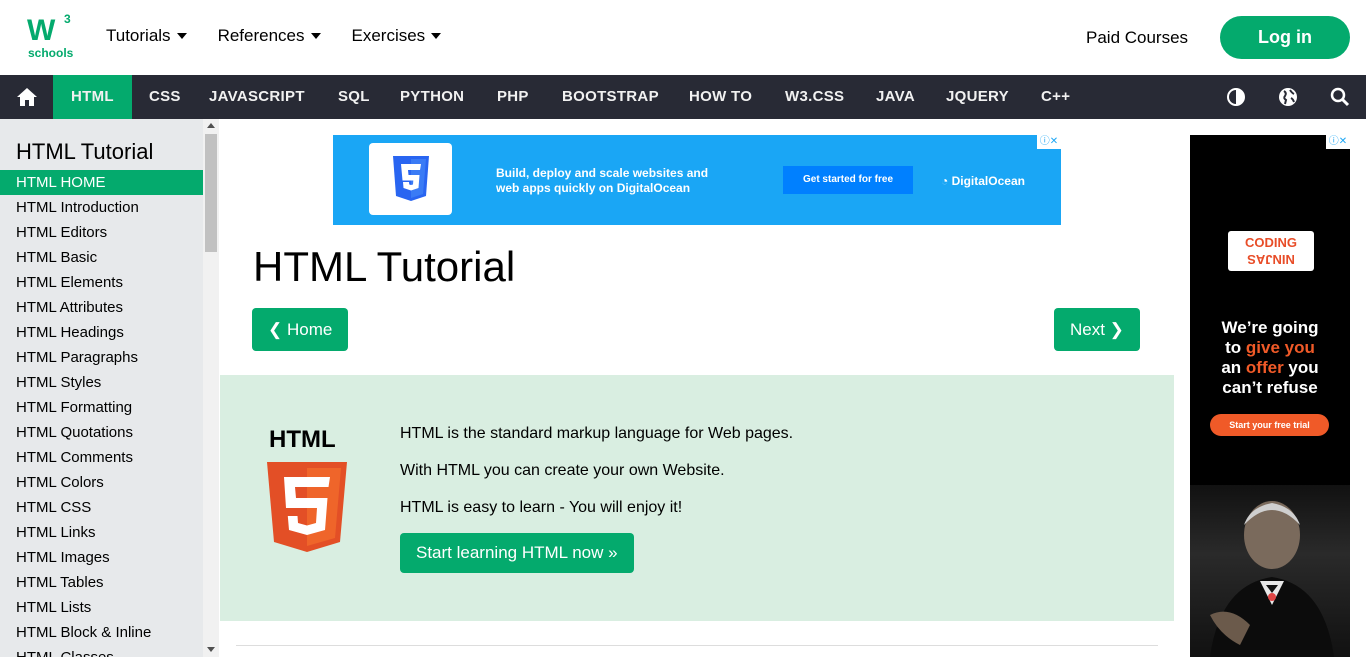  Describe the element at coordinates (85, 151) in the screenshot. I see `sidebar-title: HTML Tutorial` at that location.